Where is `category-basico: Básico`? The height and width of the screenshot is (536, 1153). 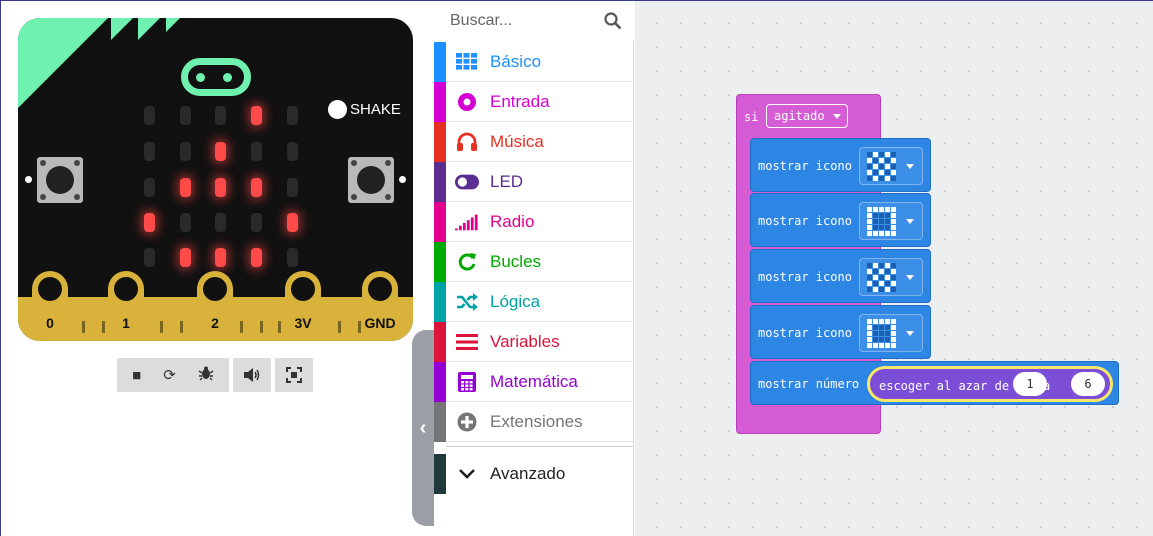
category-basico: Básico is located at coordinates (534, 62).